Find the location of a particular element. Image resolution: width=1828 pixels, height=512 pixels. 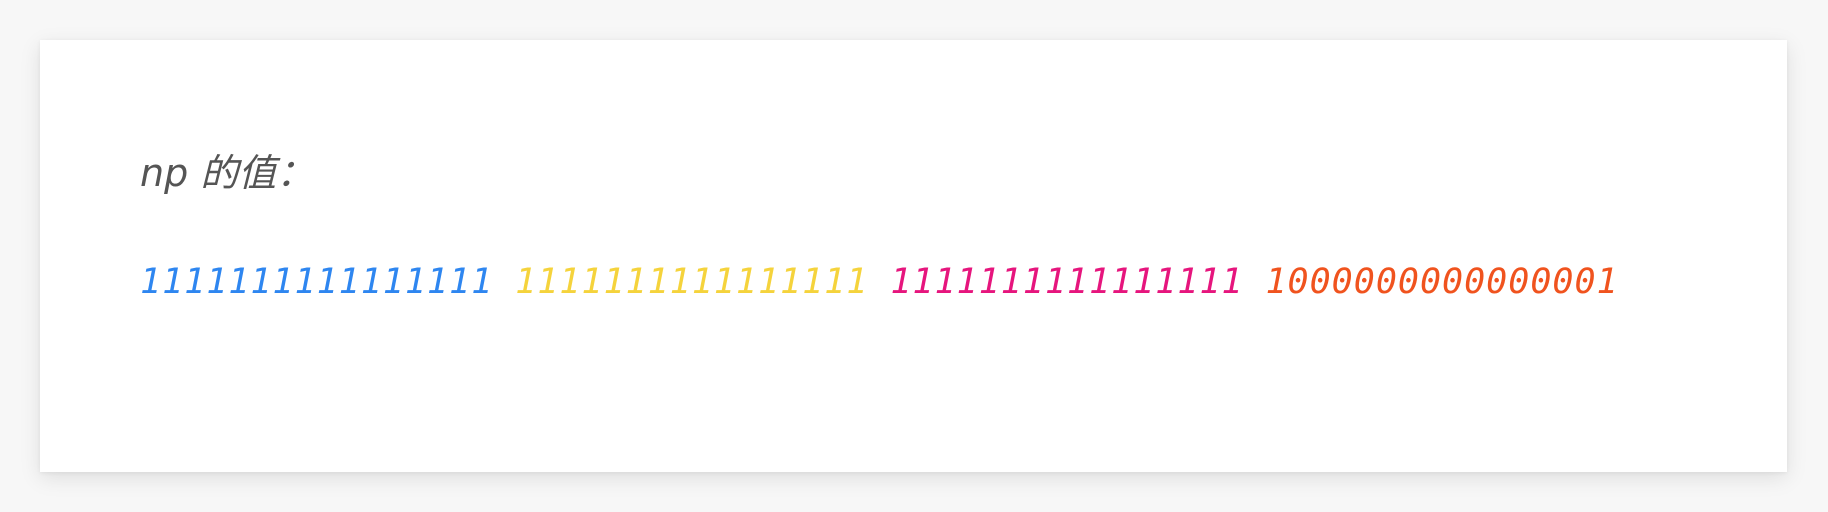

bit-group-4: 1000000000000001 is located at coordinates (1442, 282).